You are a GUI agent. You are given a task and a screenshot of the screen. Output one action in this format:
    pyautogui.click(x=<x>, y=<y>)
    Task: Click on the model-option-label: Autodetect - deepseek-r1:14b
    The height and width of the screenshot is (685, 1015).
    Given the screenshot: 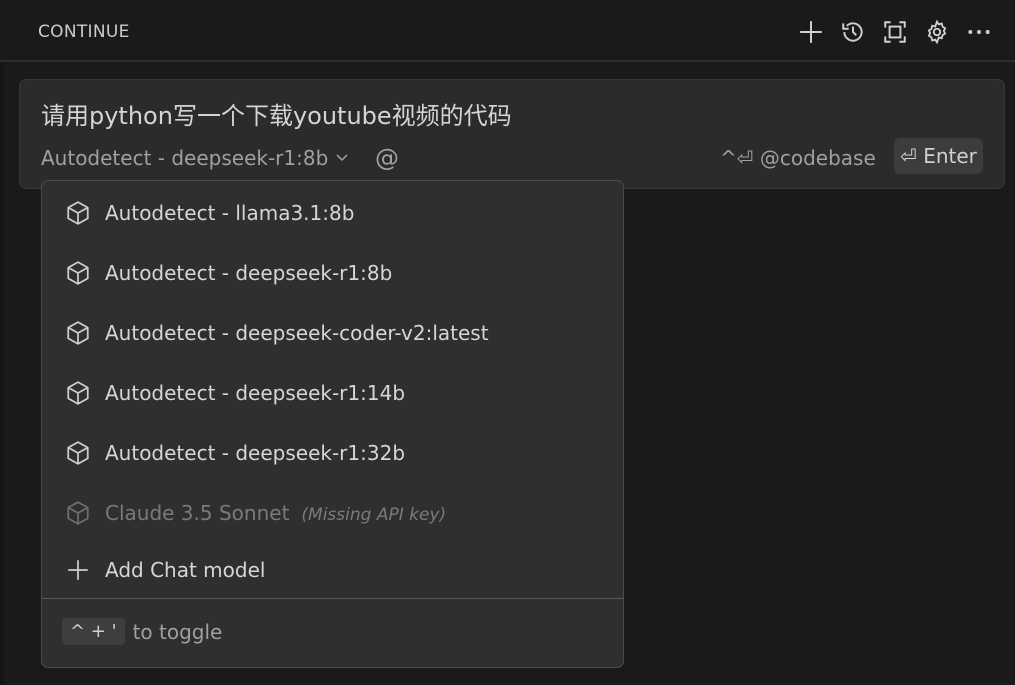 What is the action you would take?
    pyautogui.click(x=255, y=393)
    